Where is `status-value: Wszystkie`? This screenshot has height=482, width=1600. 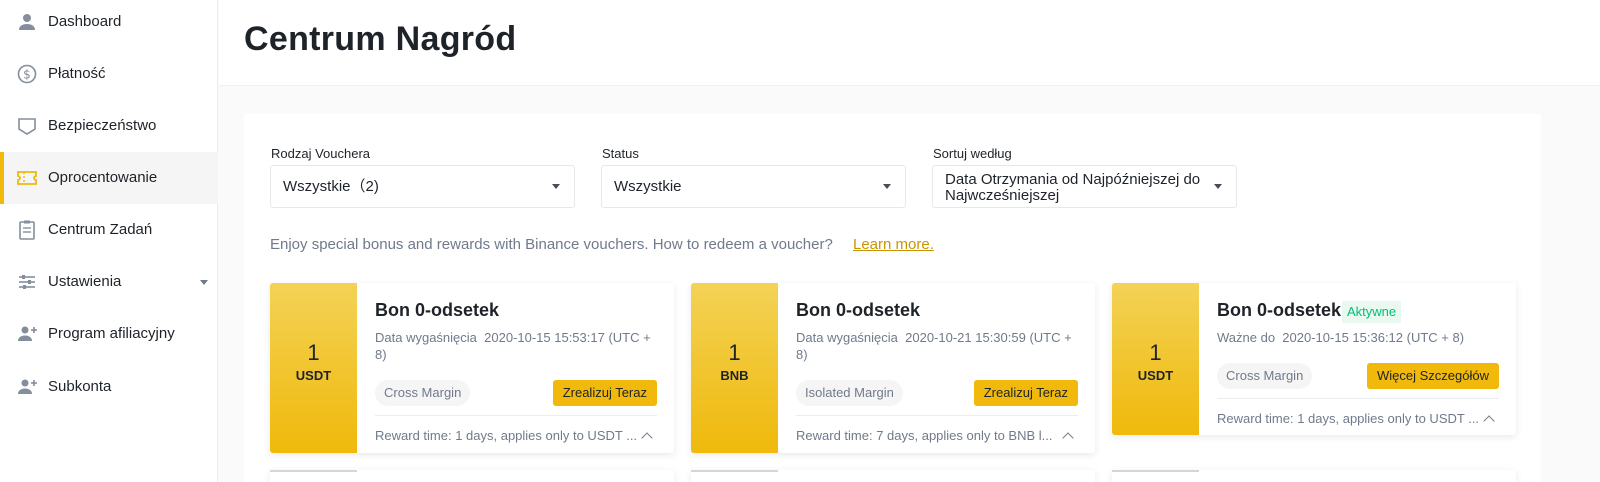
status-value: Wszystkie is located at coordinates (648, 186).